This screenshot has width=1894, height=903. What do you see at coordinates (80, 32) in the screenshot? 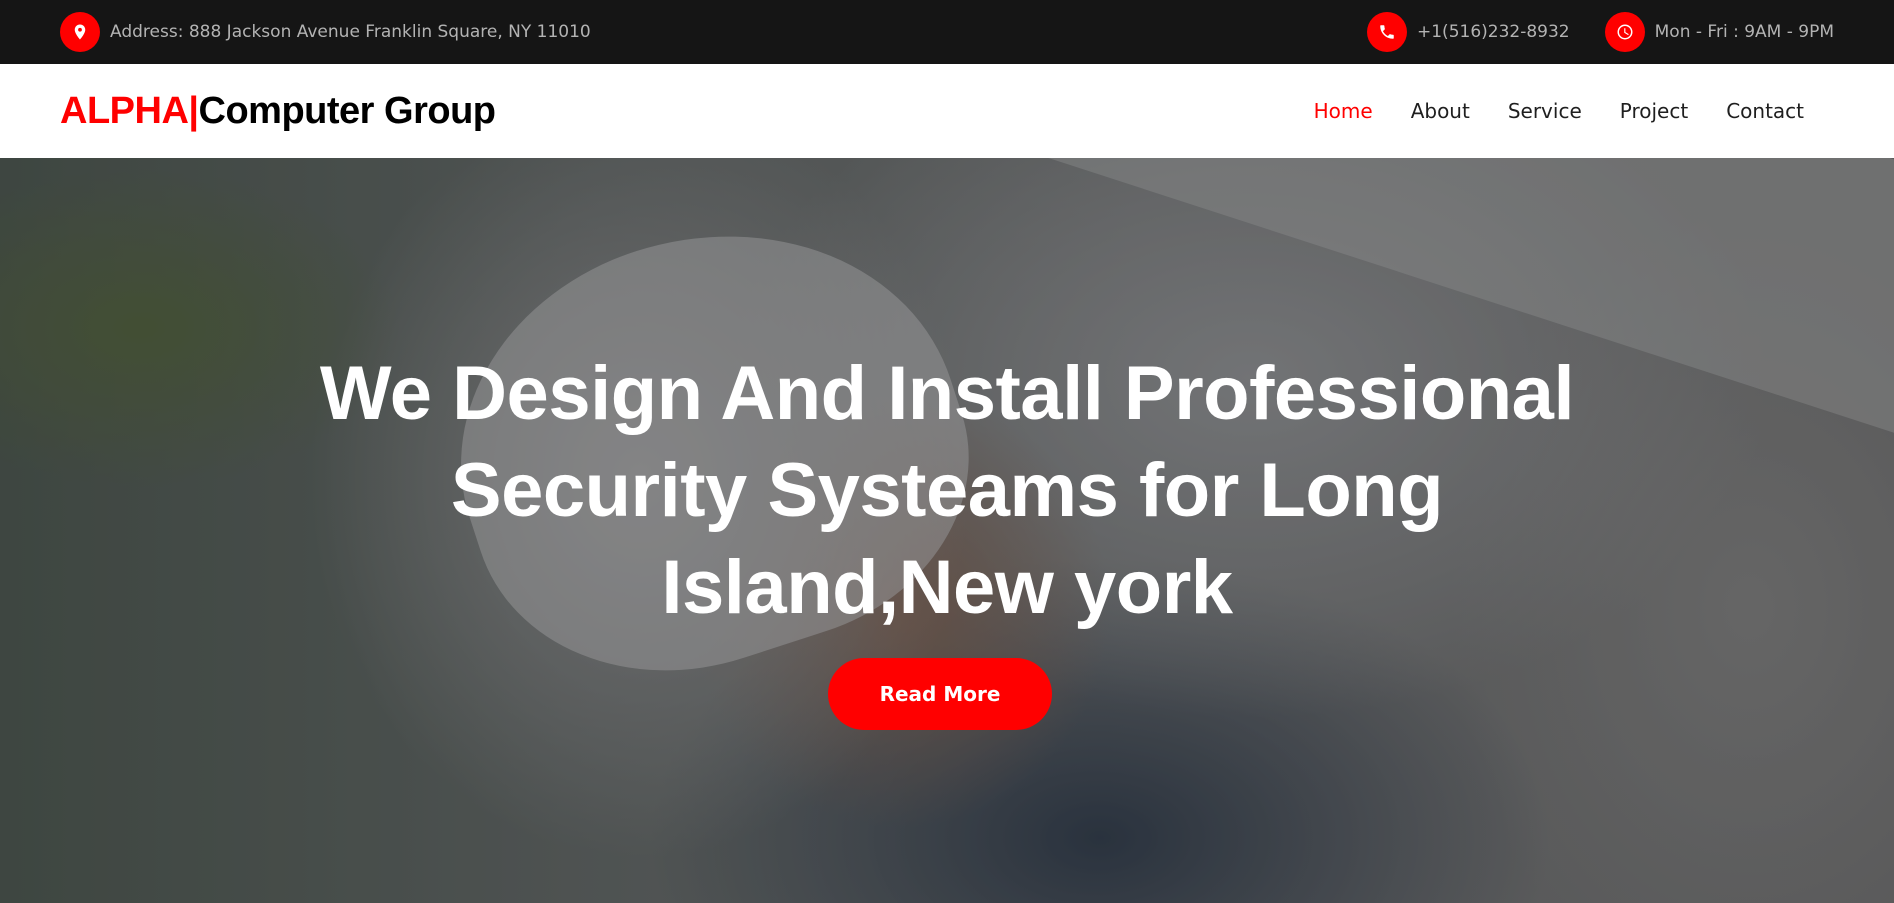
I see `map-pin-icon` at bounding box center [80, 32].